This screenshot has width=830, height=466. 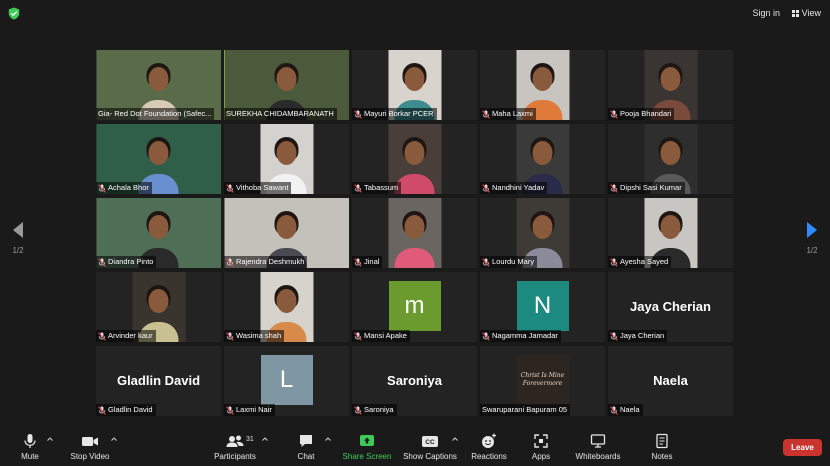 I want to click on participant-tile: Dipshi Sasi Kumar, so click(x=670, y=159).